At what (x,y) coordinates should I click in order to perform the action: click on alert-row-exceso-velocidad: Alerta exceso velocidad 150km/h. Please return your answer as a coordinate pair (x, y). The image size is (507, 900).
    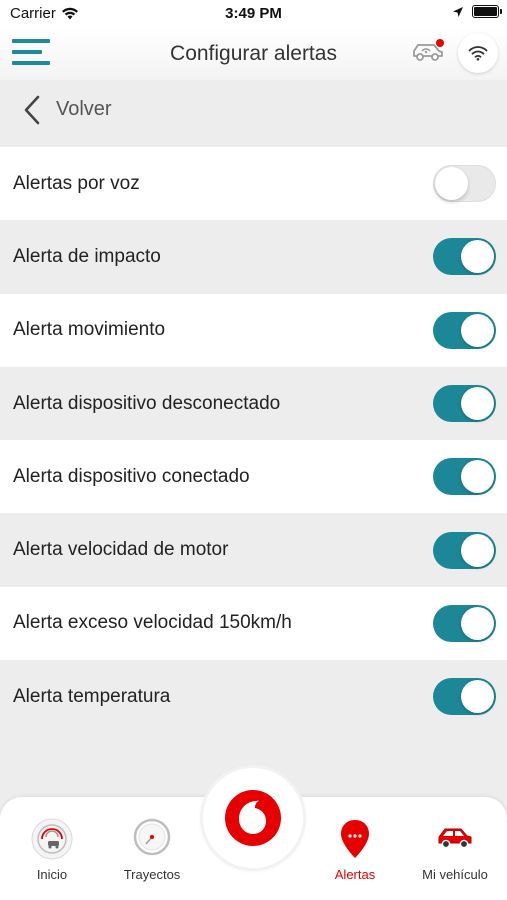
    Looking at the image, I should click on (253, 623).